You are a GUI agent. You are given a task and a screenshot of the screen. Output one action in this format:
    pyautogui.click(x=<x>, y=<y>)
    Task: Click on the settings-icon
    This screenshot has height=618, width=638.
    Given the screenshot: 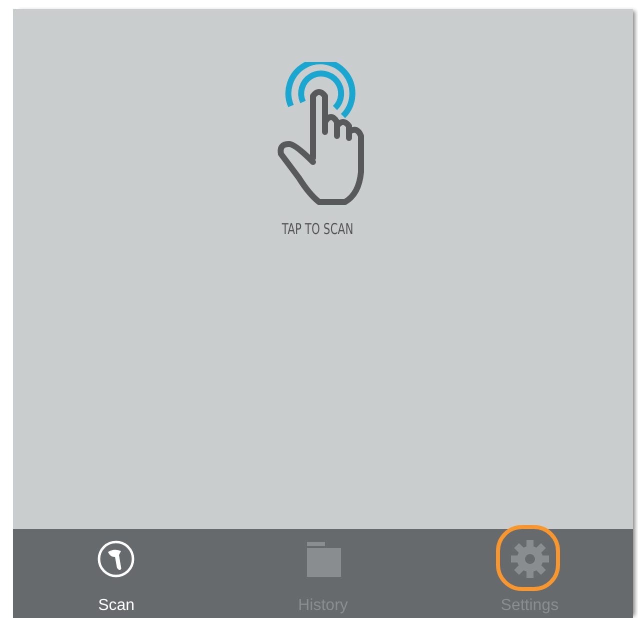 What is the action you would take?
    pyautogui.click(x=530, y=559)
    